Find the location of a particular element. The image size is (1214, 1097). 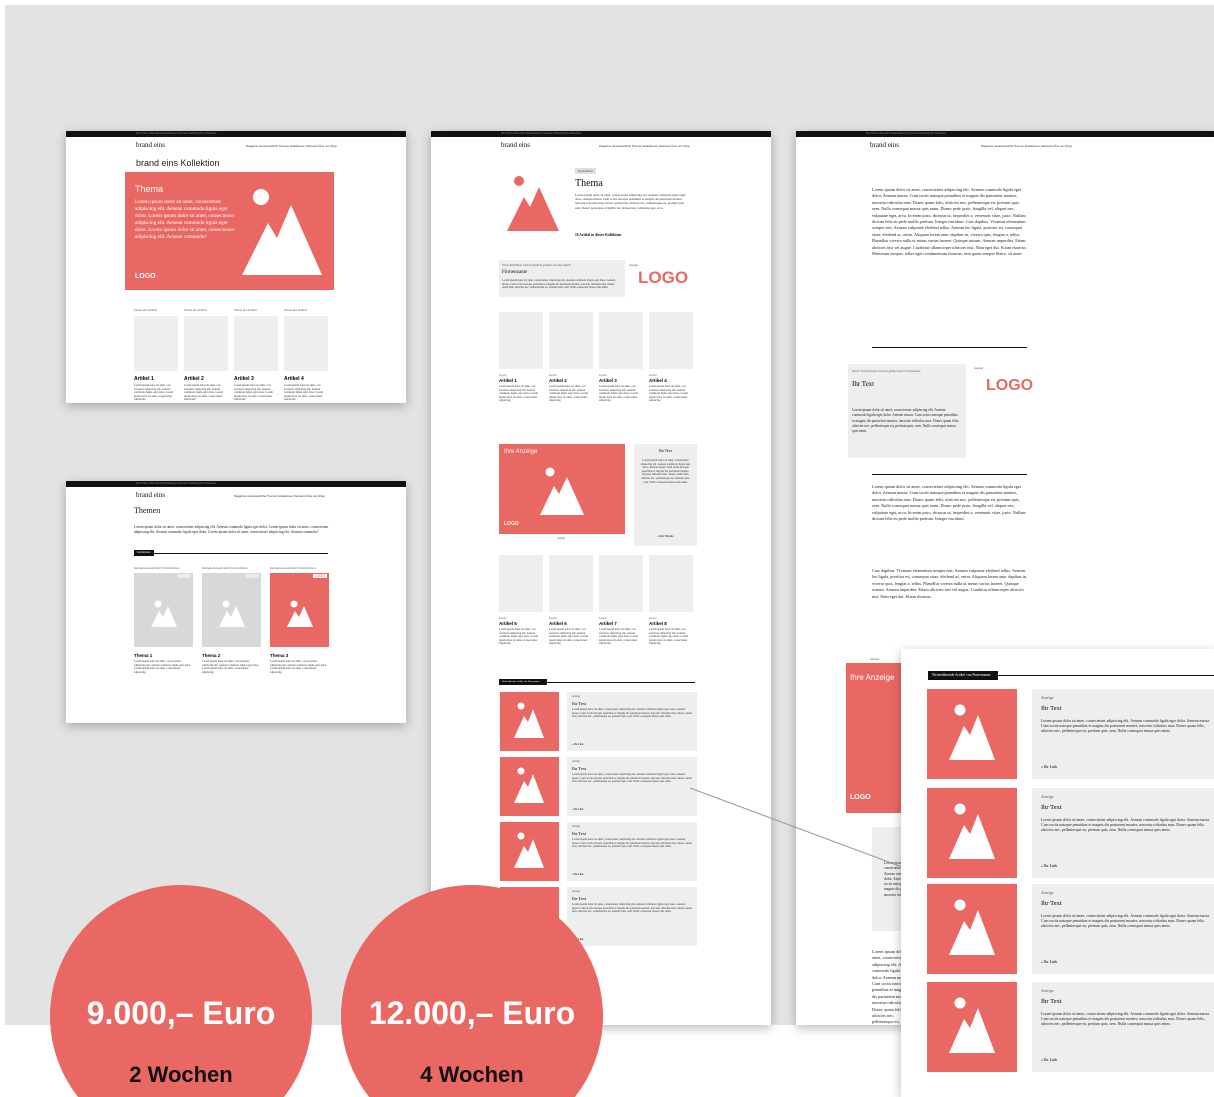

ad-banner: Ihre Anzeige LOGO is located at coordinates (562, 489).